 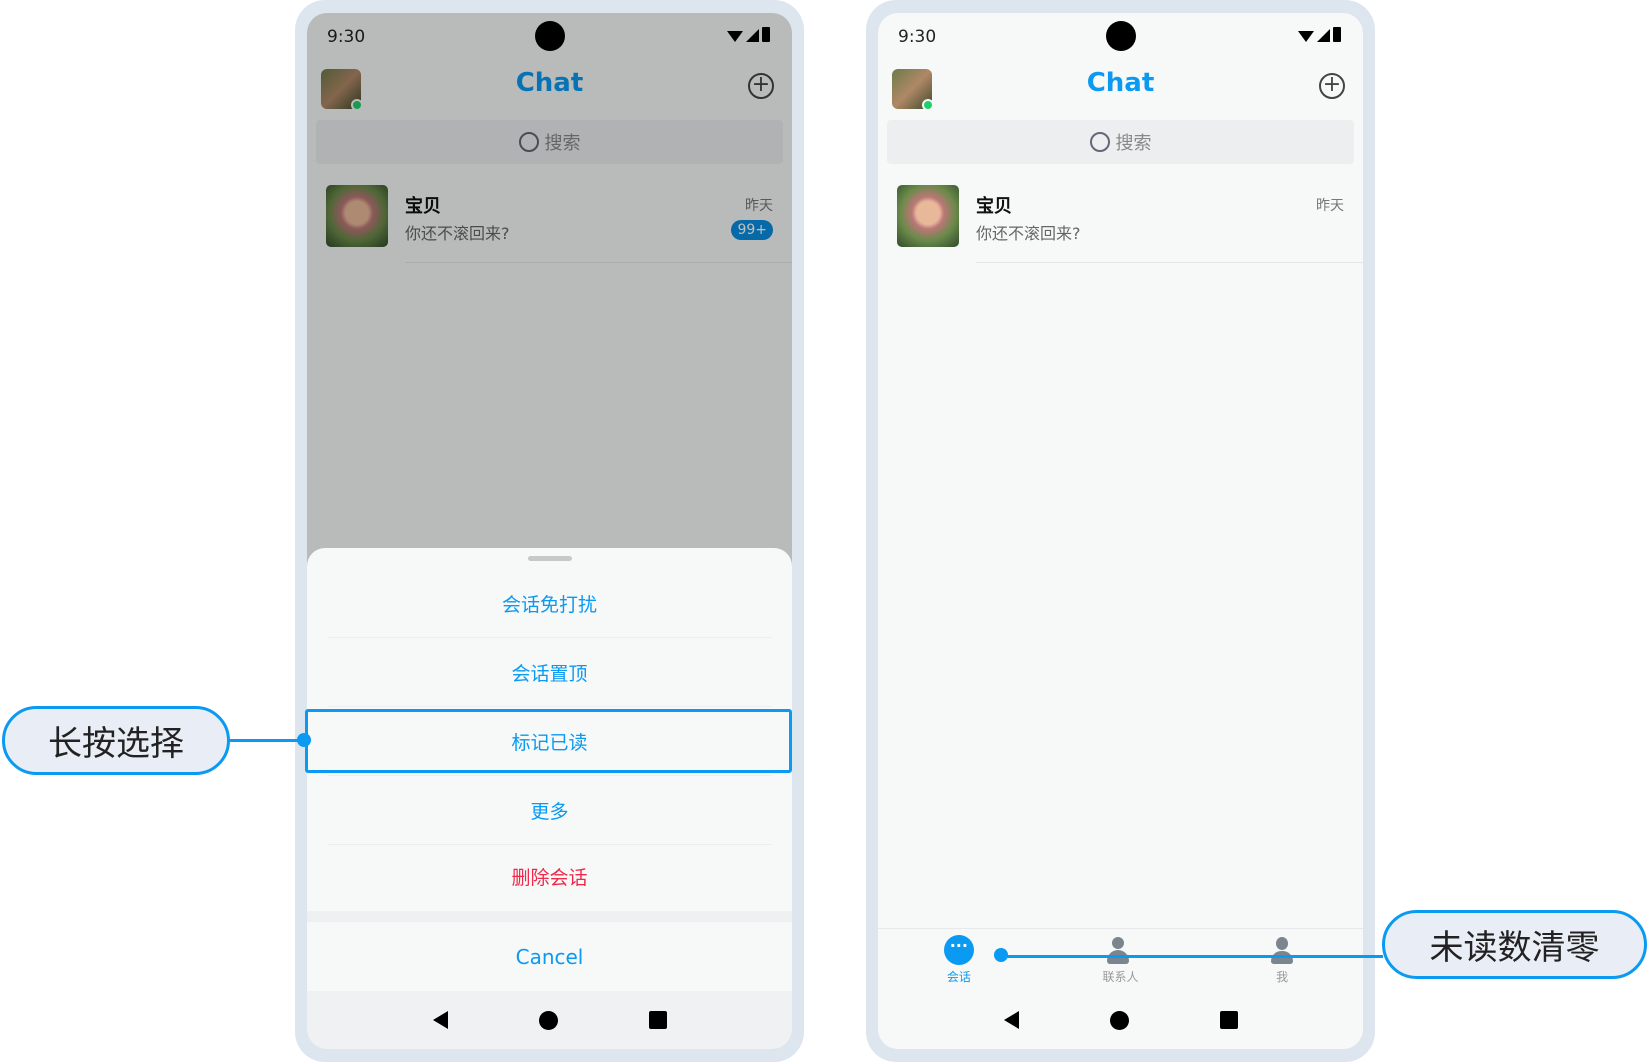 I want to click on tab-label: 联系人, so click(x=1120, y=977).